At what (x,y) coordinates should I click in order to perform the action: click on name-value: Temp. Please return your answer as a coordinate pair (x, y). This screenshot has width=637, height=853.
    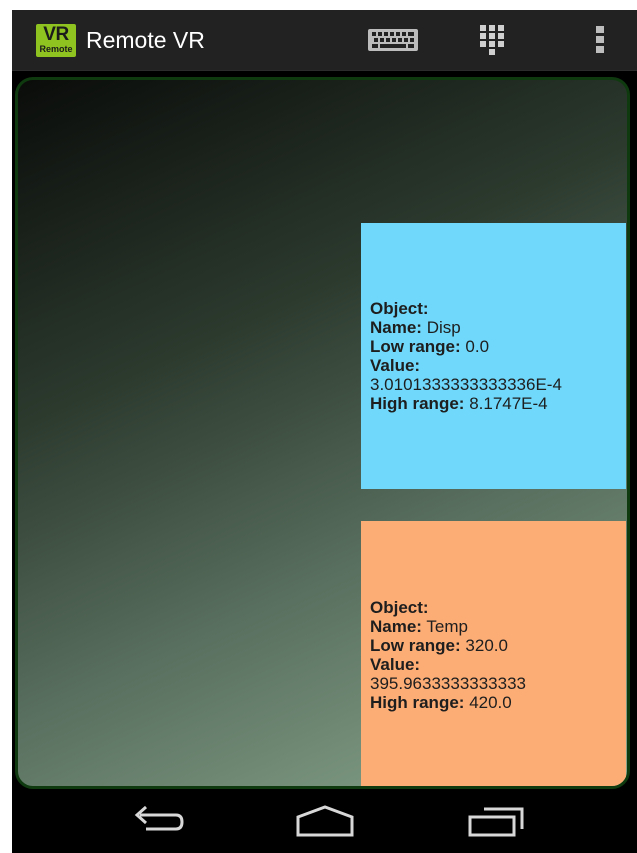
    Looking at the image, I should click on (447, 626).